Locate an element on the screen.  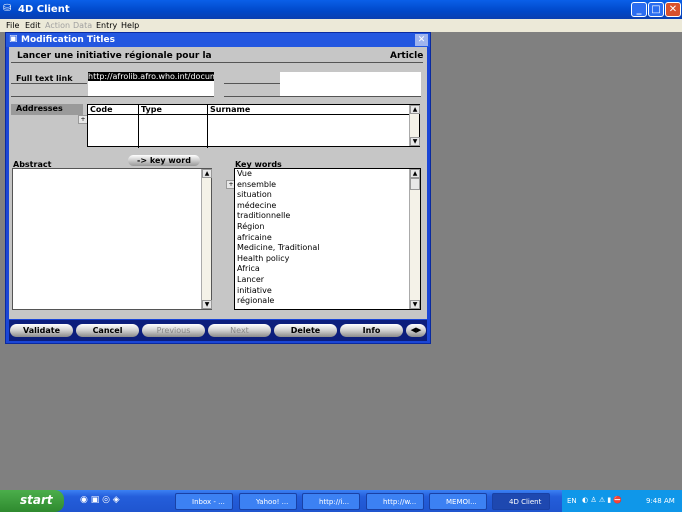
keyword-item: situation is located at coordinates (327, 195).